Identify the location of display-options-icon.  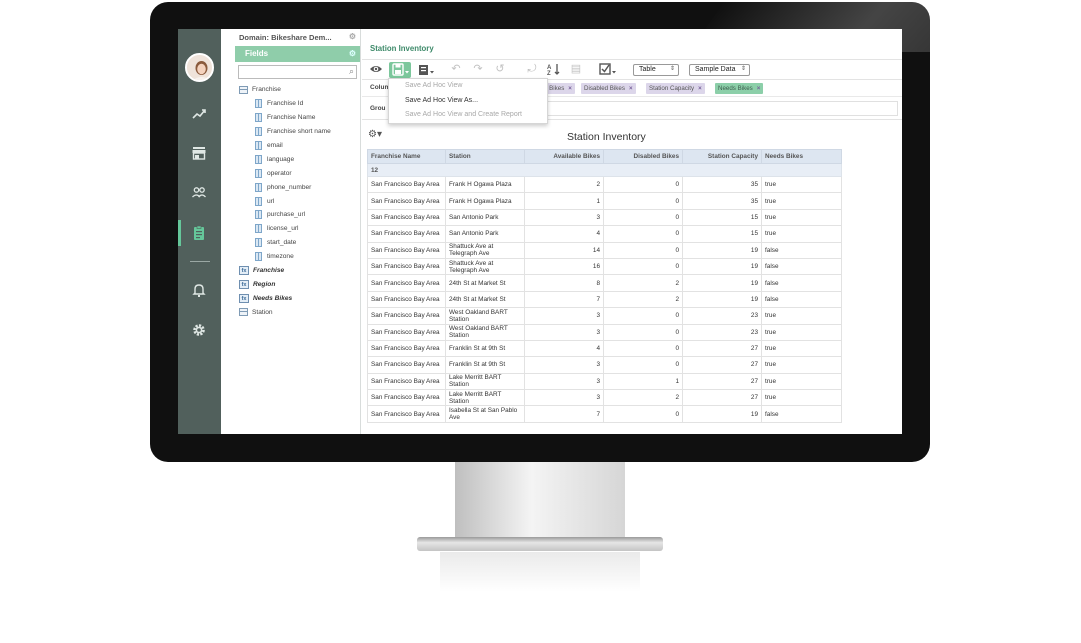
(608, 70).